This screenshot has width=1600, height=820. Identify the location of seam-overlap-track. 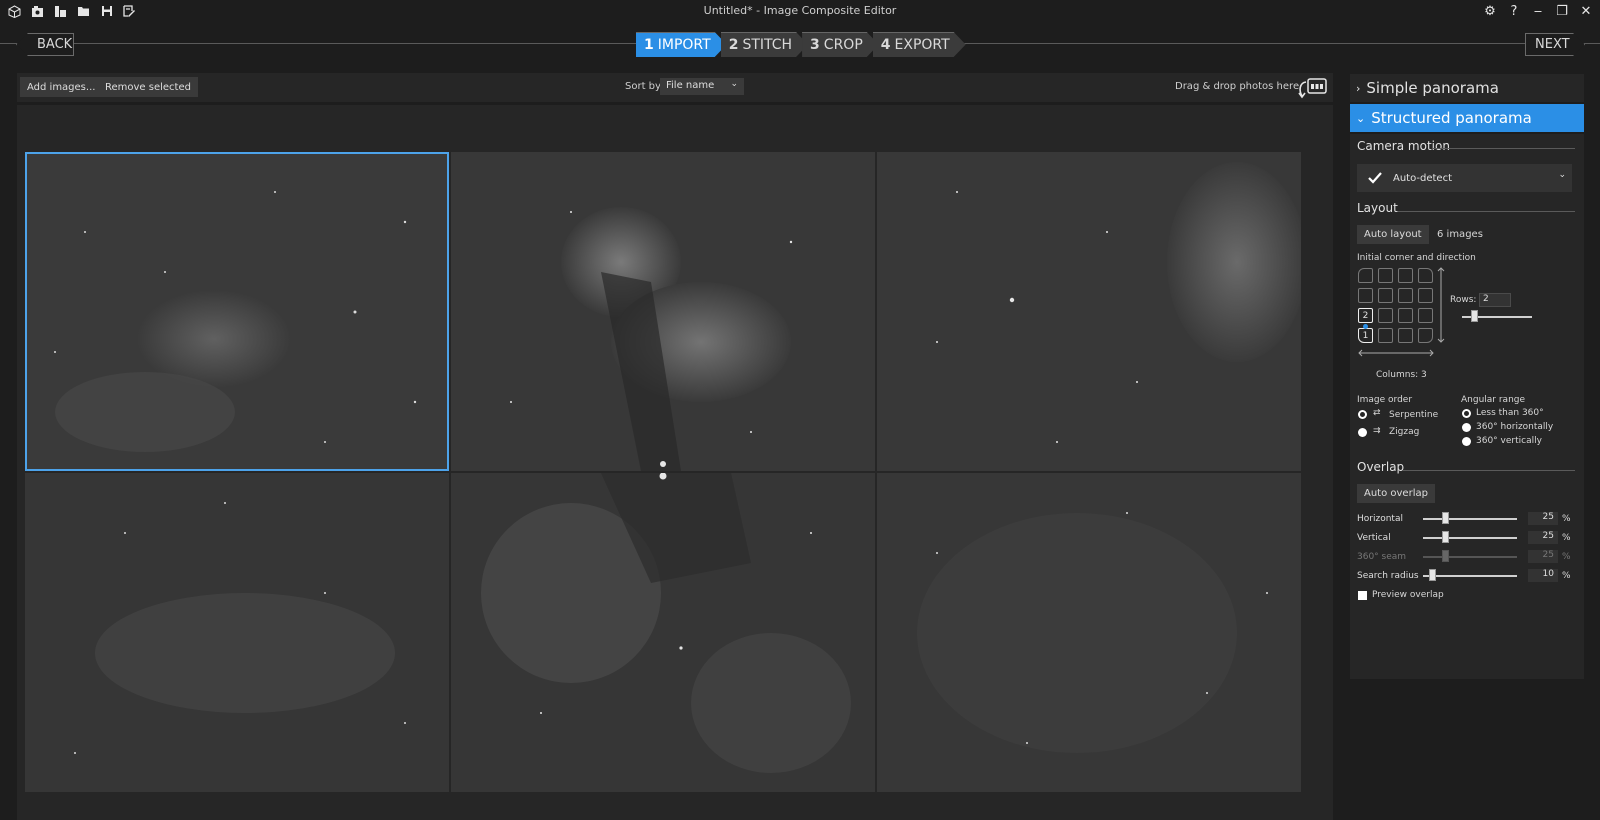
(1470, 557).